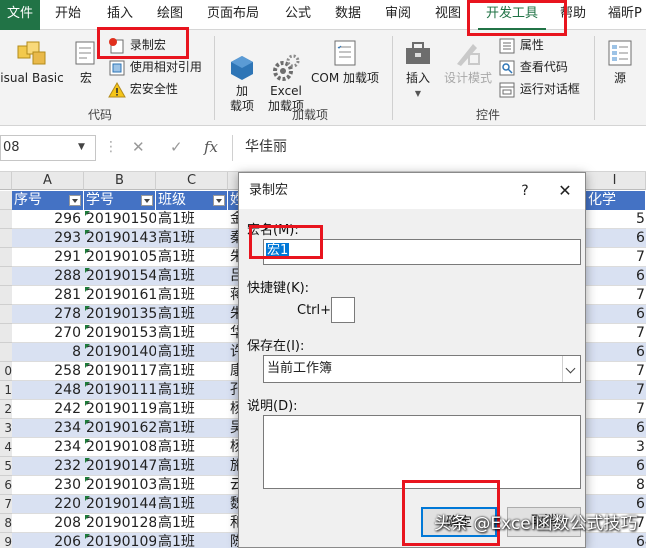 The height and width of the screenshot is (548, 646). What do you see at coordinates (6, 428) in the screenshot?
I see `row-header: 3` at bounding box center [6, 428].